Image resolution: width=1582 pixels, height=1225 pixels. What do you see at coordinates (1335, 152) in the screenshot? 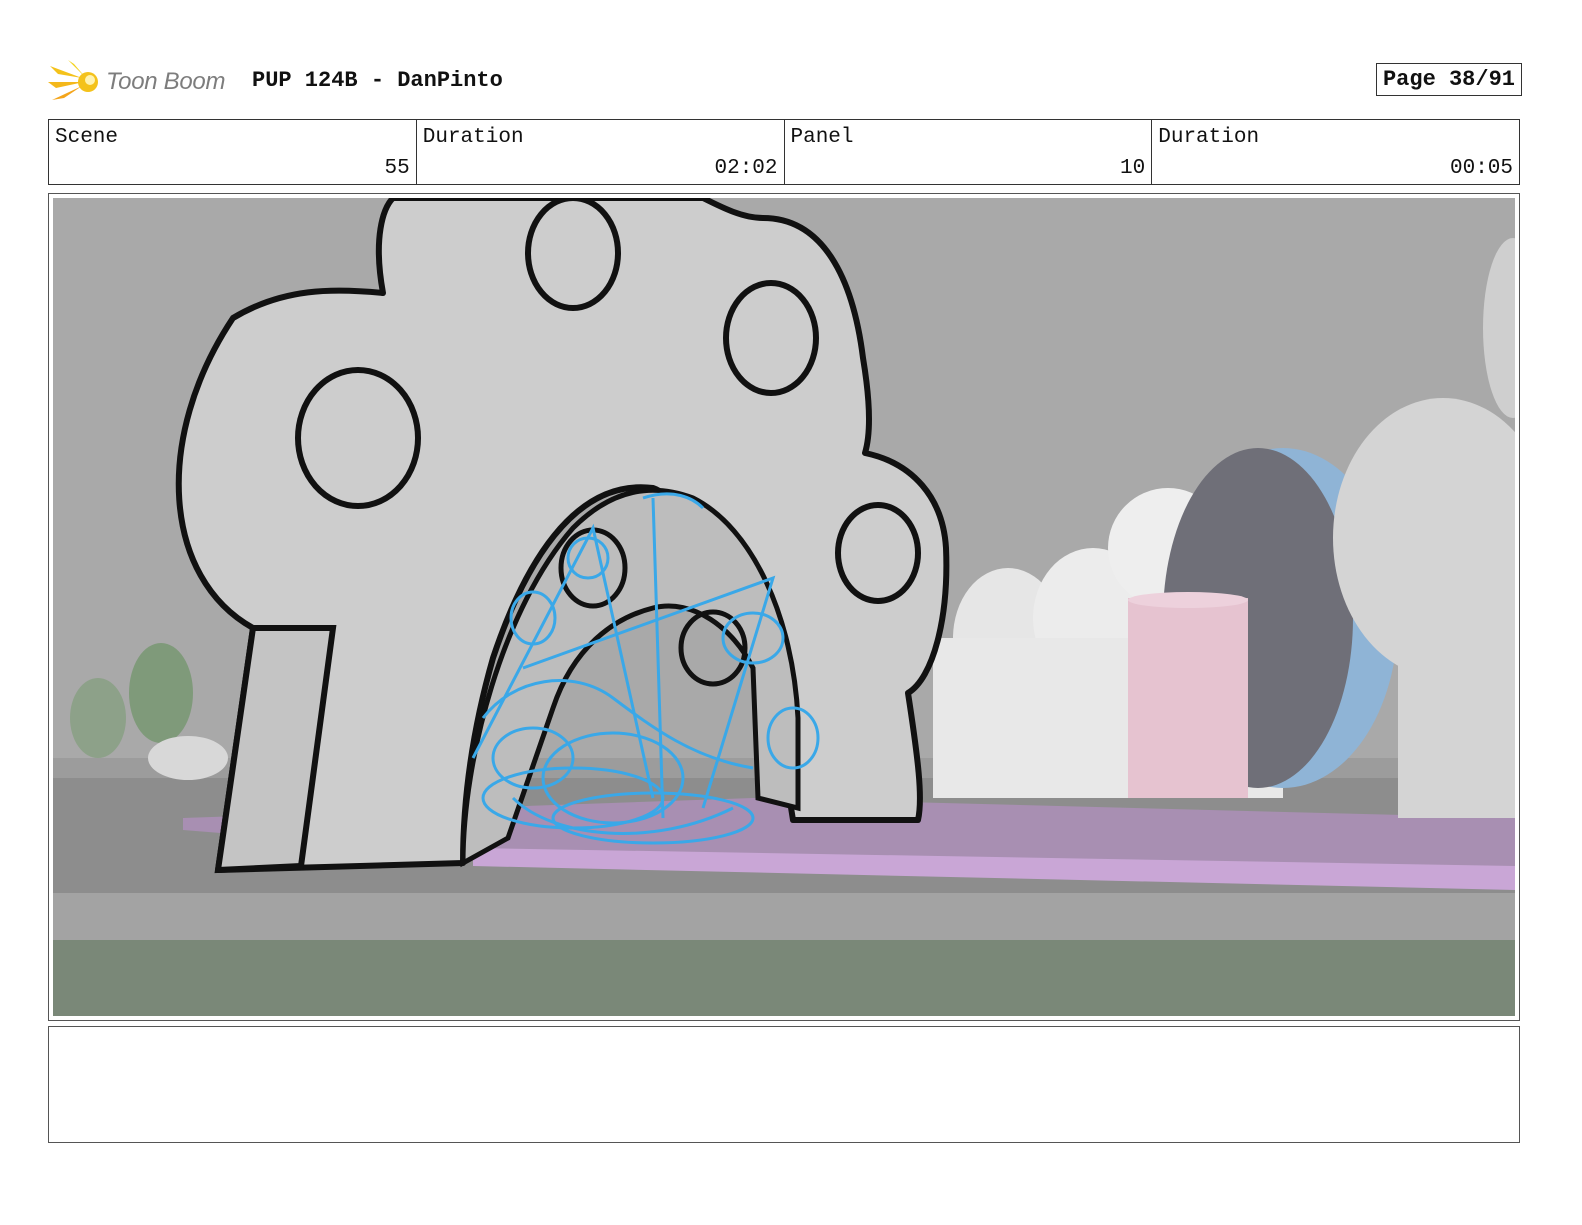
I see `panel-duration-cell: Duration 00:05` at bounding box center [1335, 152].